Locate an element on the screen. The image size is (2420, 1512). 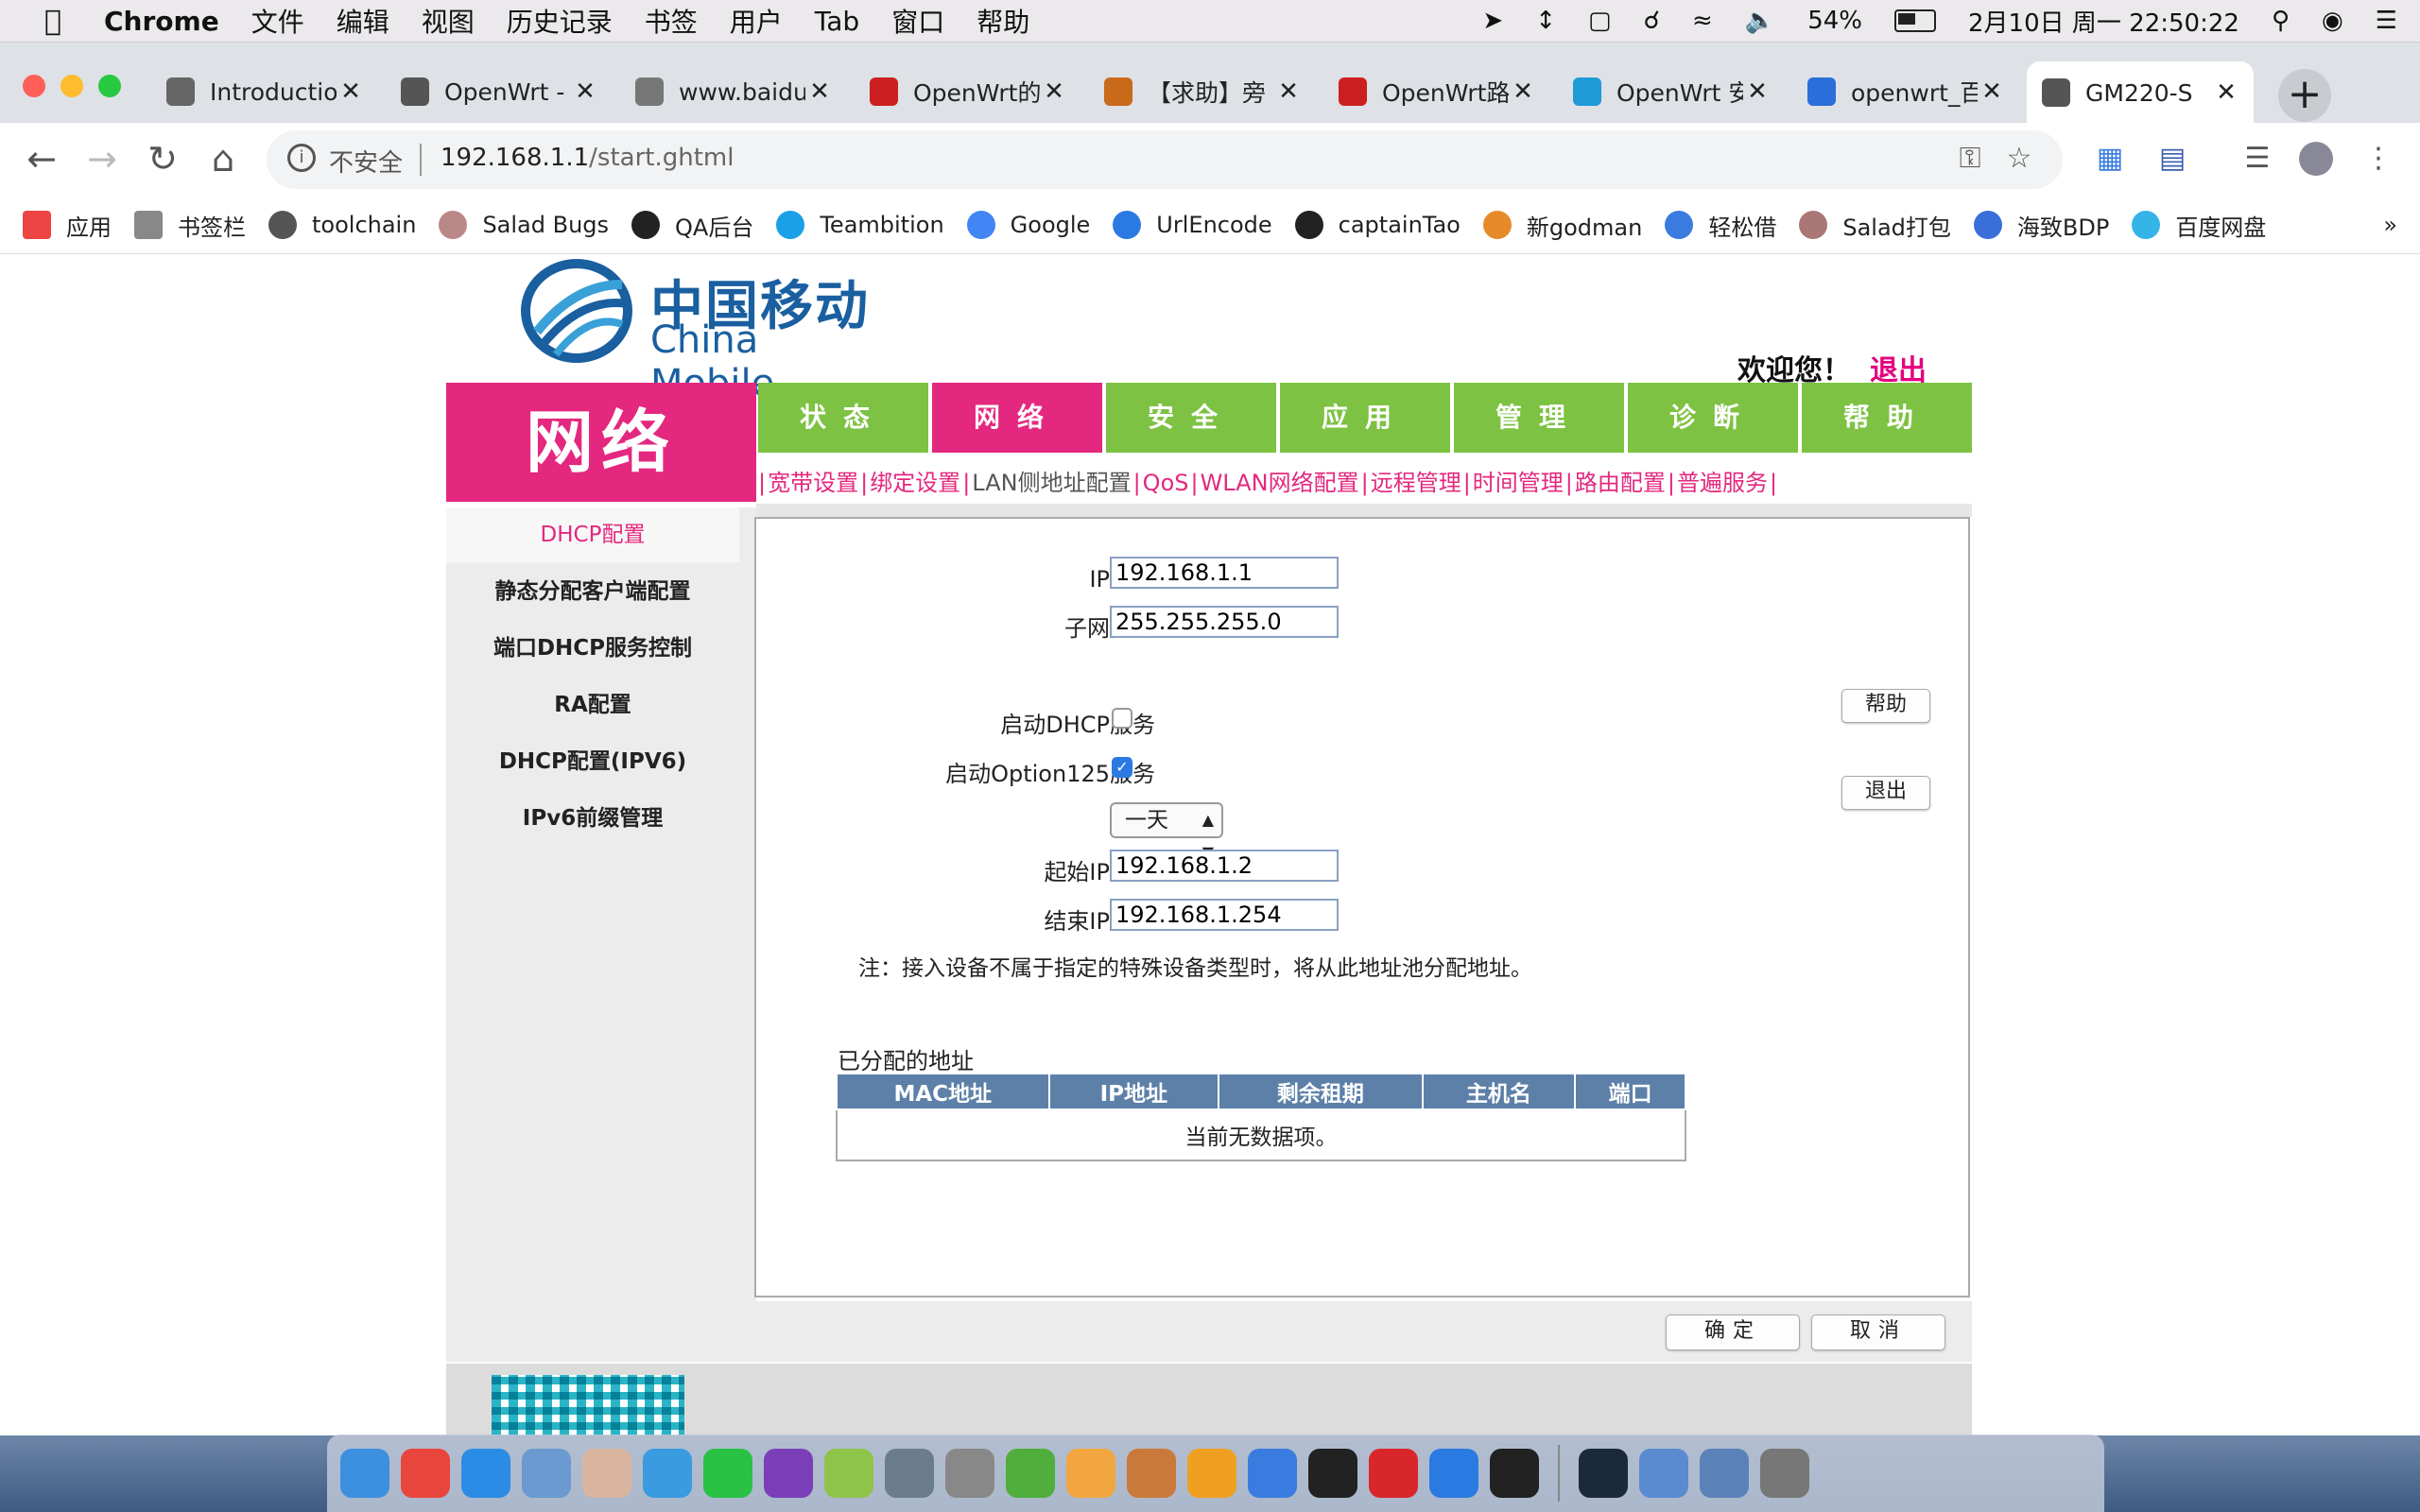
main-nav-tab: 应用 is located at coordinates (1365, 418).